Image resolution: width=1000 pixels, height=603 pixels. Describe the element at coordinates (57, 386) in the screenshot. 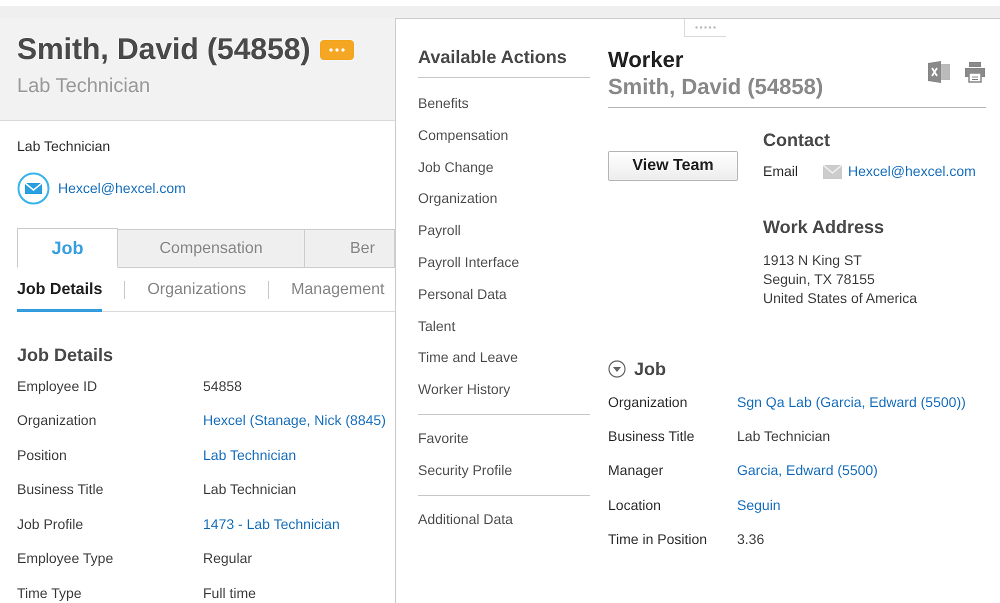

I see `field-label: Employee ID` at that location.